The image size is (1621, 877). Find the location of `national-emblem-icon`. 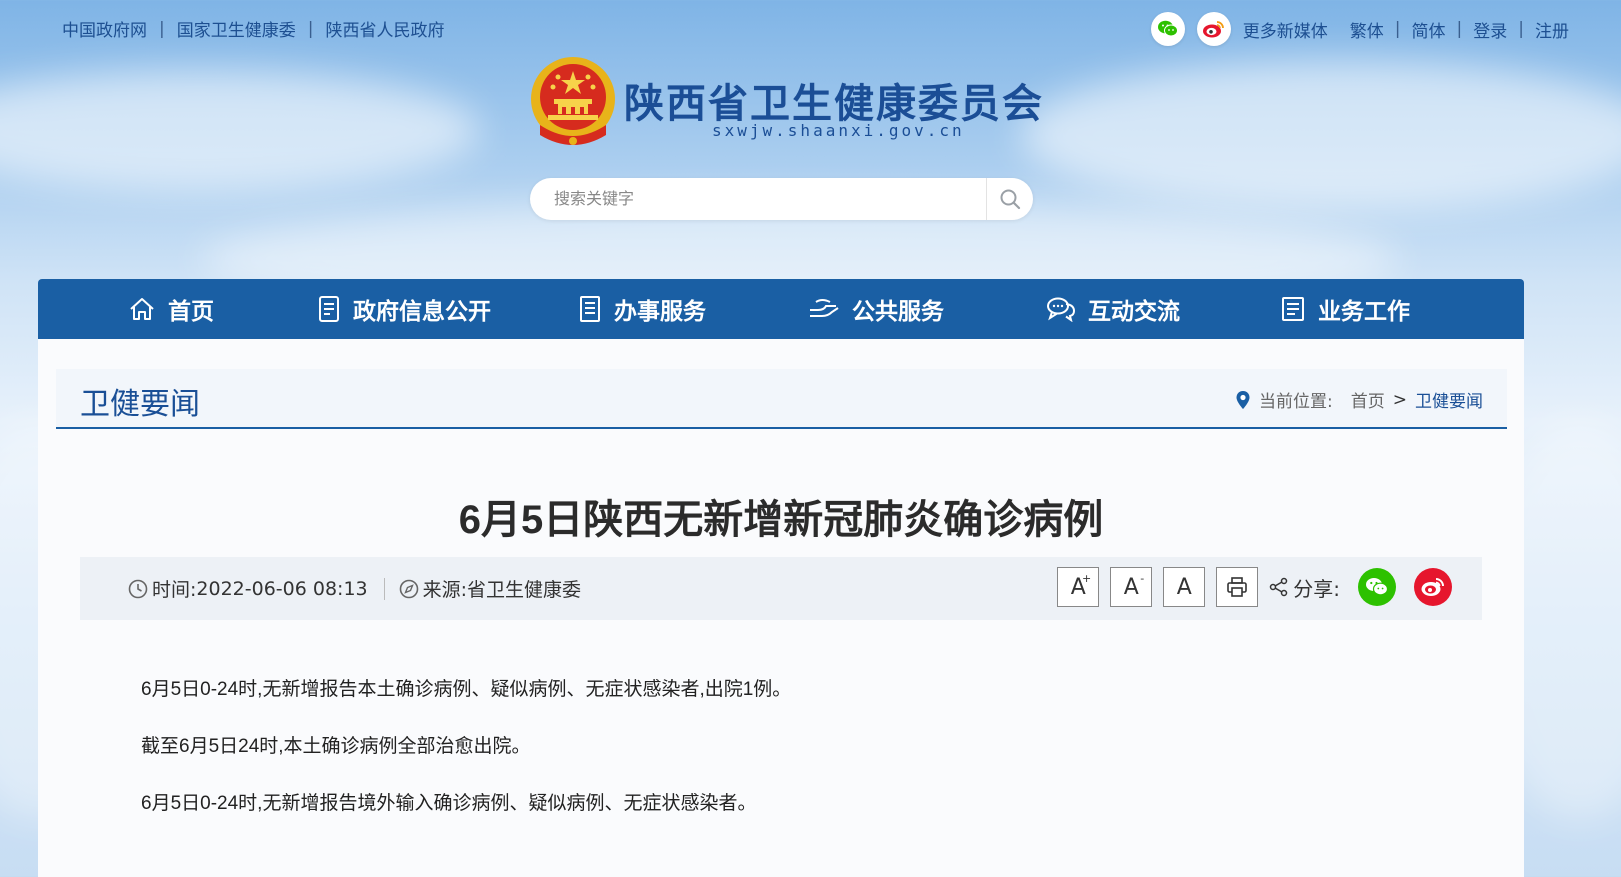

national-emblem-icon is located at coordinates (573, 101).